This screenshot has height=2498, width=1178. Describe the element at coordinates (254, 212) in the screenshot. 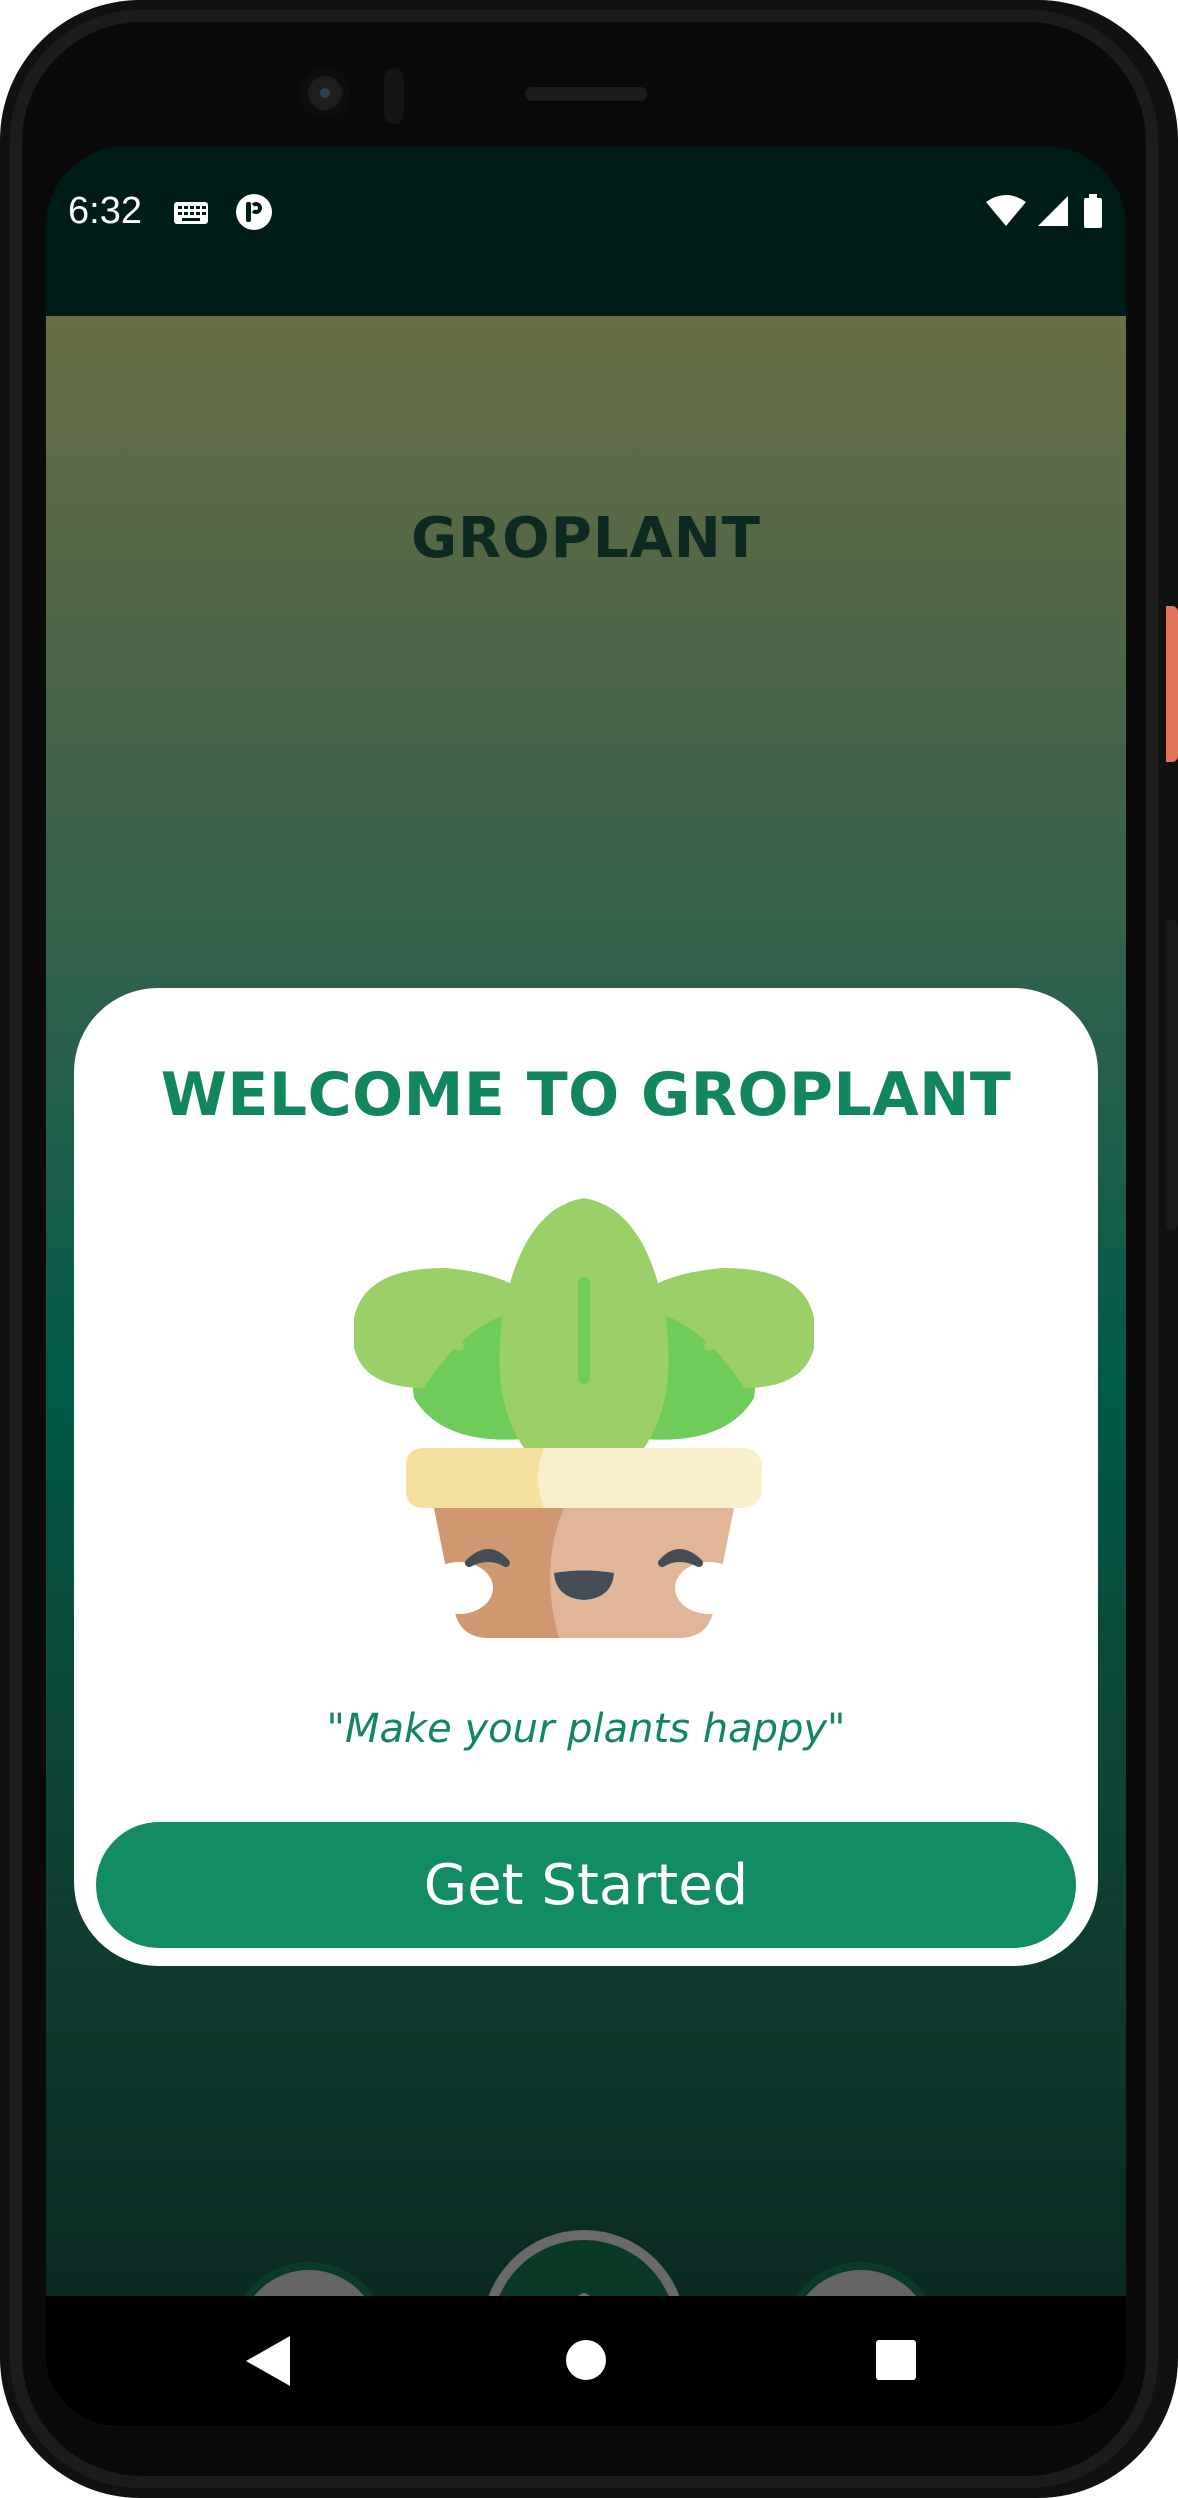

I see `notification-app-icon` at that location.